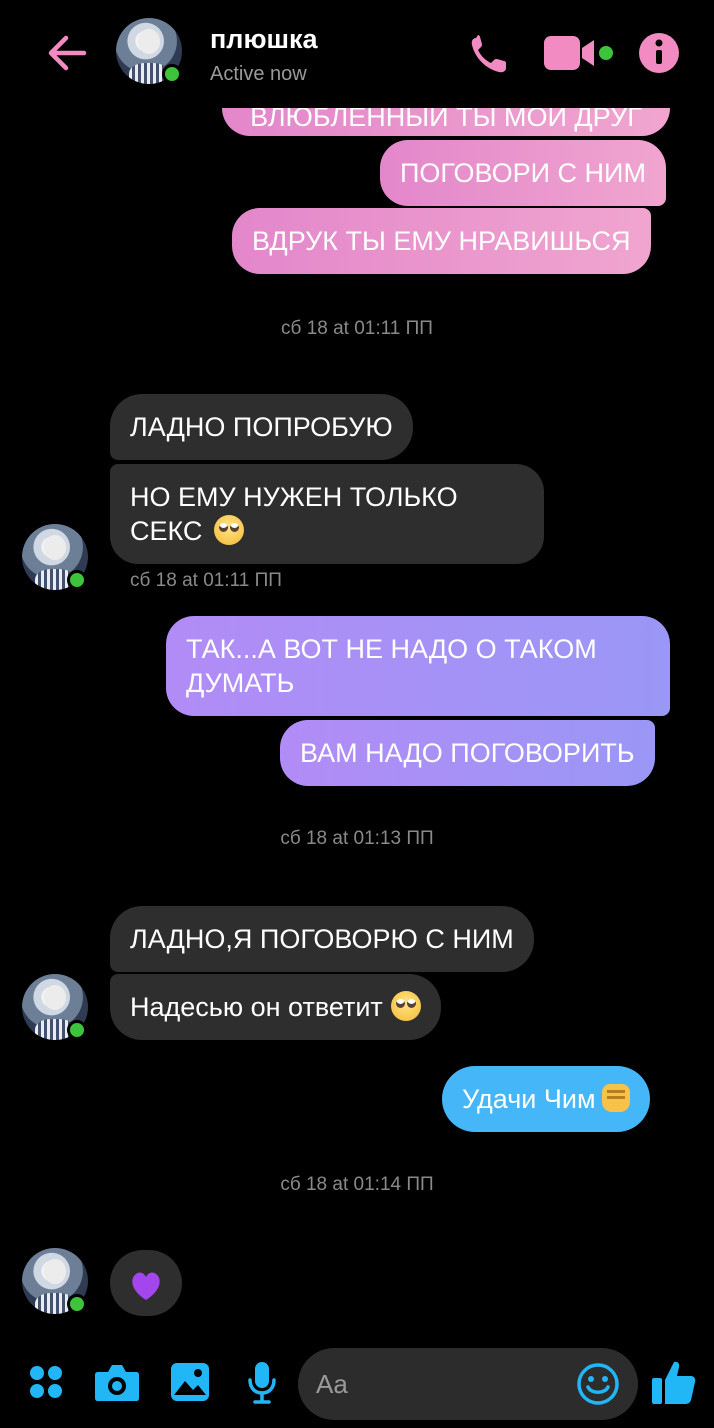 The height and width of the screenshot is (1428, 714). I want to click on message-incoming: НО ЕМУ НУЖЕН ТОЛЬКО СЕКС, so click(327, 514).